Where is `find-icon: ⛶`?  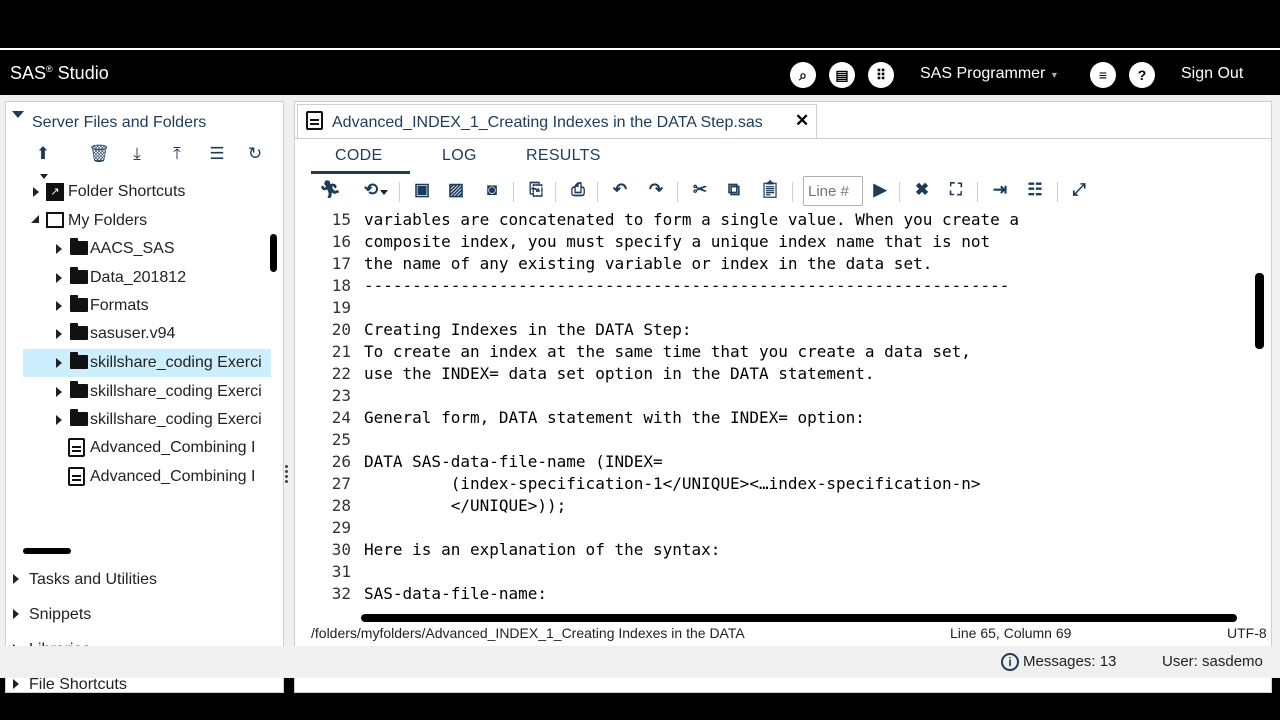
find-icon: ⛶ is located at coordinates (956, 191).